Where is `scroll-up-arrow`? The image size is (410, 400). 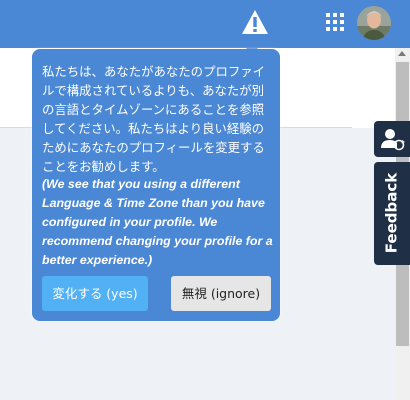 scroll-up-arrow is located at coordinates (402, 53).